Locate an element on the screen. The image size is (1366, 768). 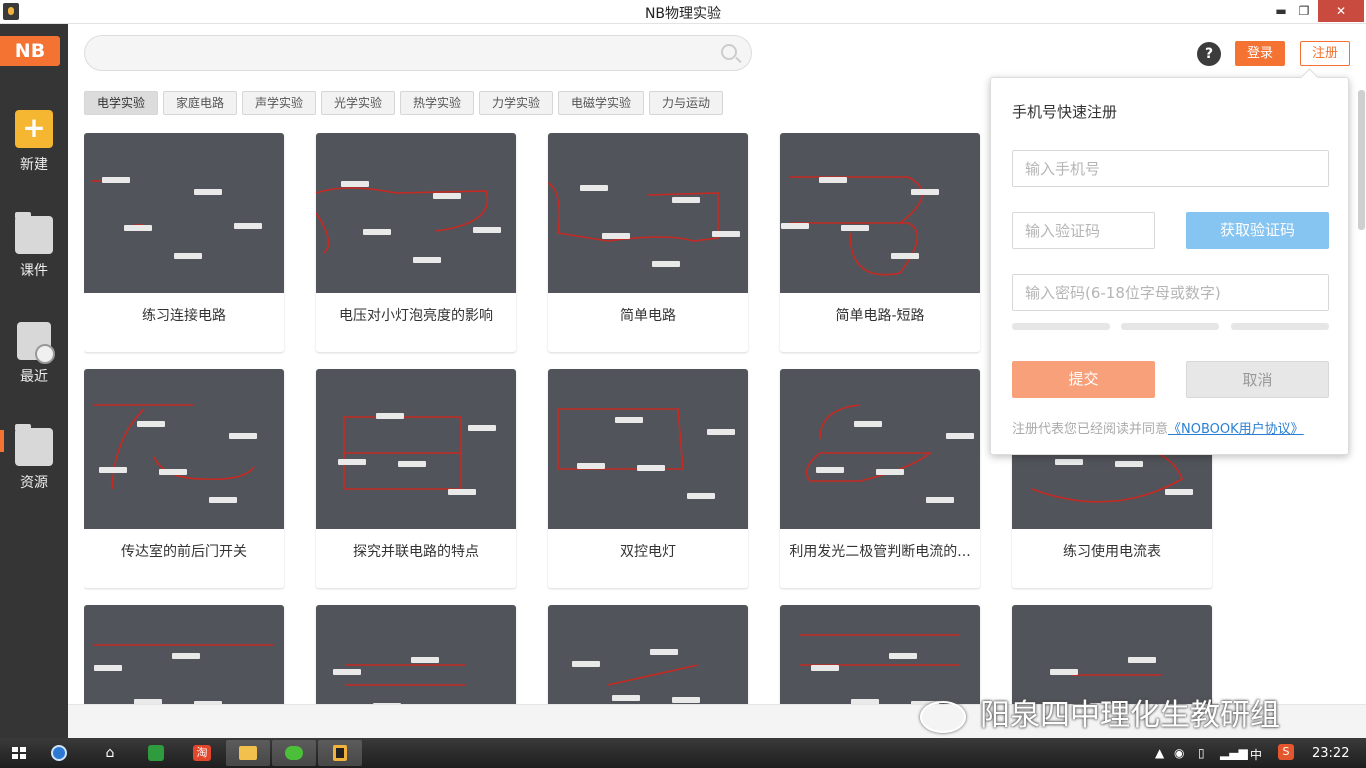
phone-input is located at coordinates (1170, 168).